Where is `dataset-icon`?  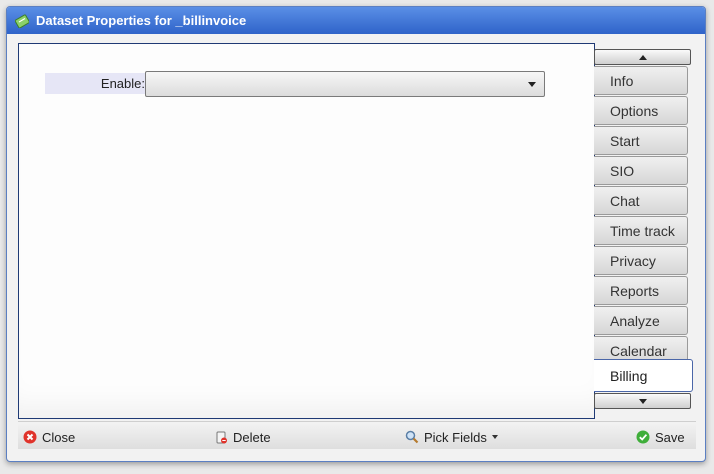
dataset-icon is located at coordinates (22, 20).